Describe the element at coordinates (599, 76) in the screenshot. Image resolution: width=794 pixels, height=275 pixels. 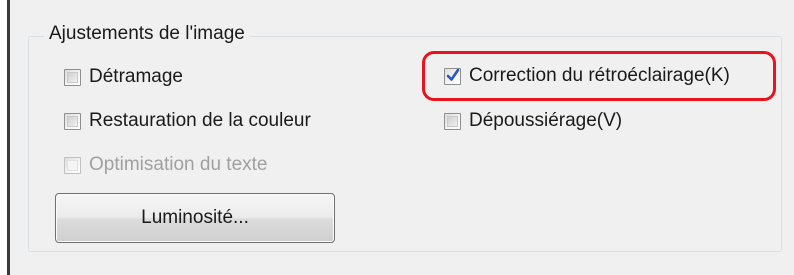
I see `annotation-highlight` at that location.